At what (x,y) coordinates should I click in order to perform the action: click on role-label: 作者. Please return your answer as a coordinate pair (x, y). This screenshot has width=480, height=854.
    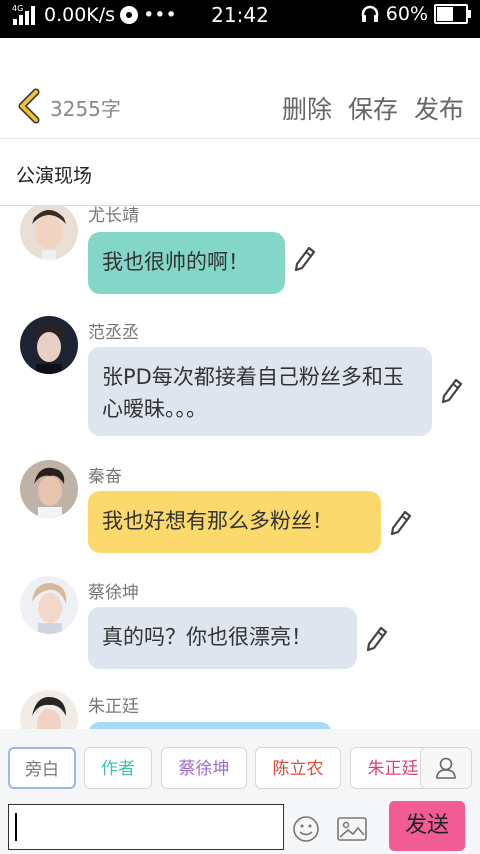
    Looking at the image, I should click on (118, 769).